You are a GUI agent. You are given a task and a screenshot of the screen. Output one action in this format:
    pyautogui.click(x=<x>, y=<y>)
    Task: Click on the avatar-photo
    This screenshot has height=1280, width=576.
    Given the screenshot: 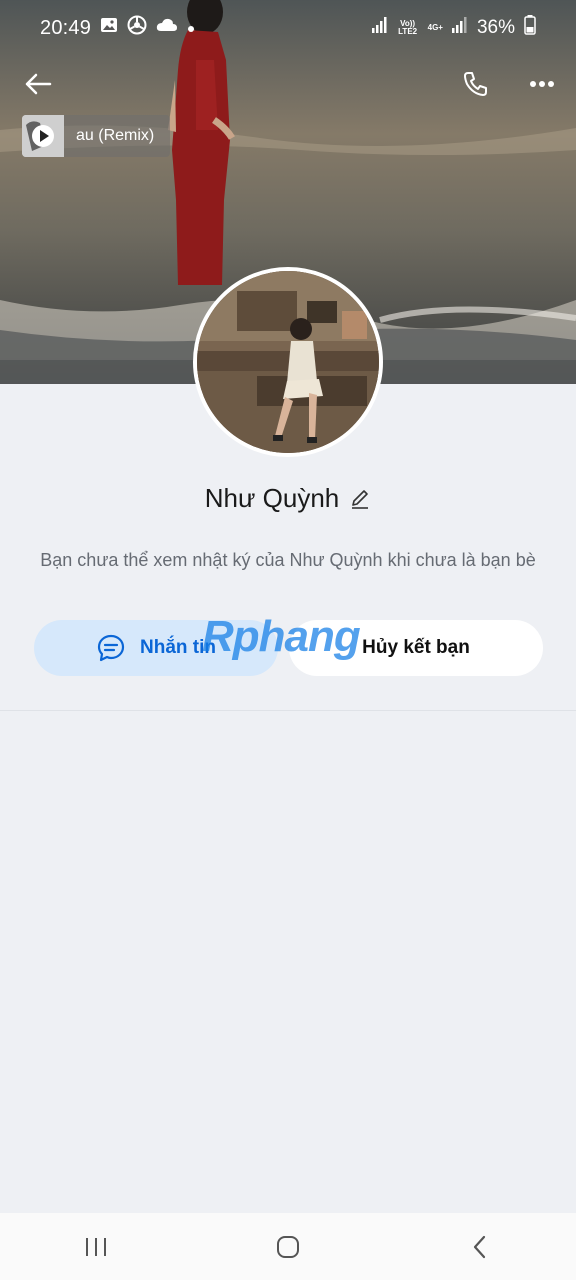 What is the action you would take?
    pyautogui.click(x=288, y=362)
    